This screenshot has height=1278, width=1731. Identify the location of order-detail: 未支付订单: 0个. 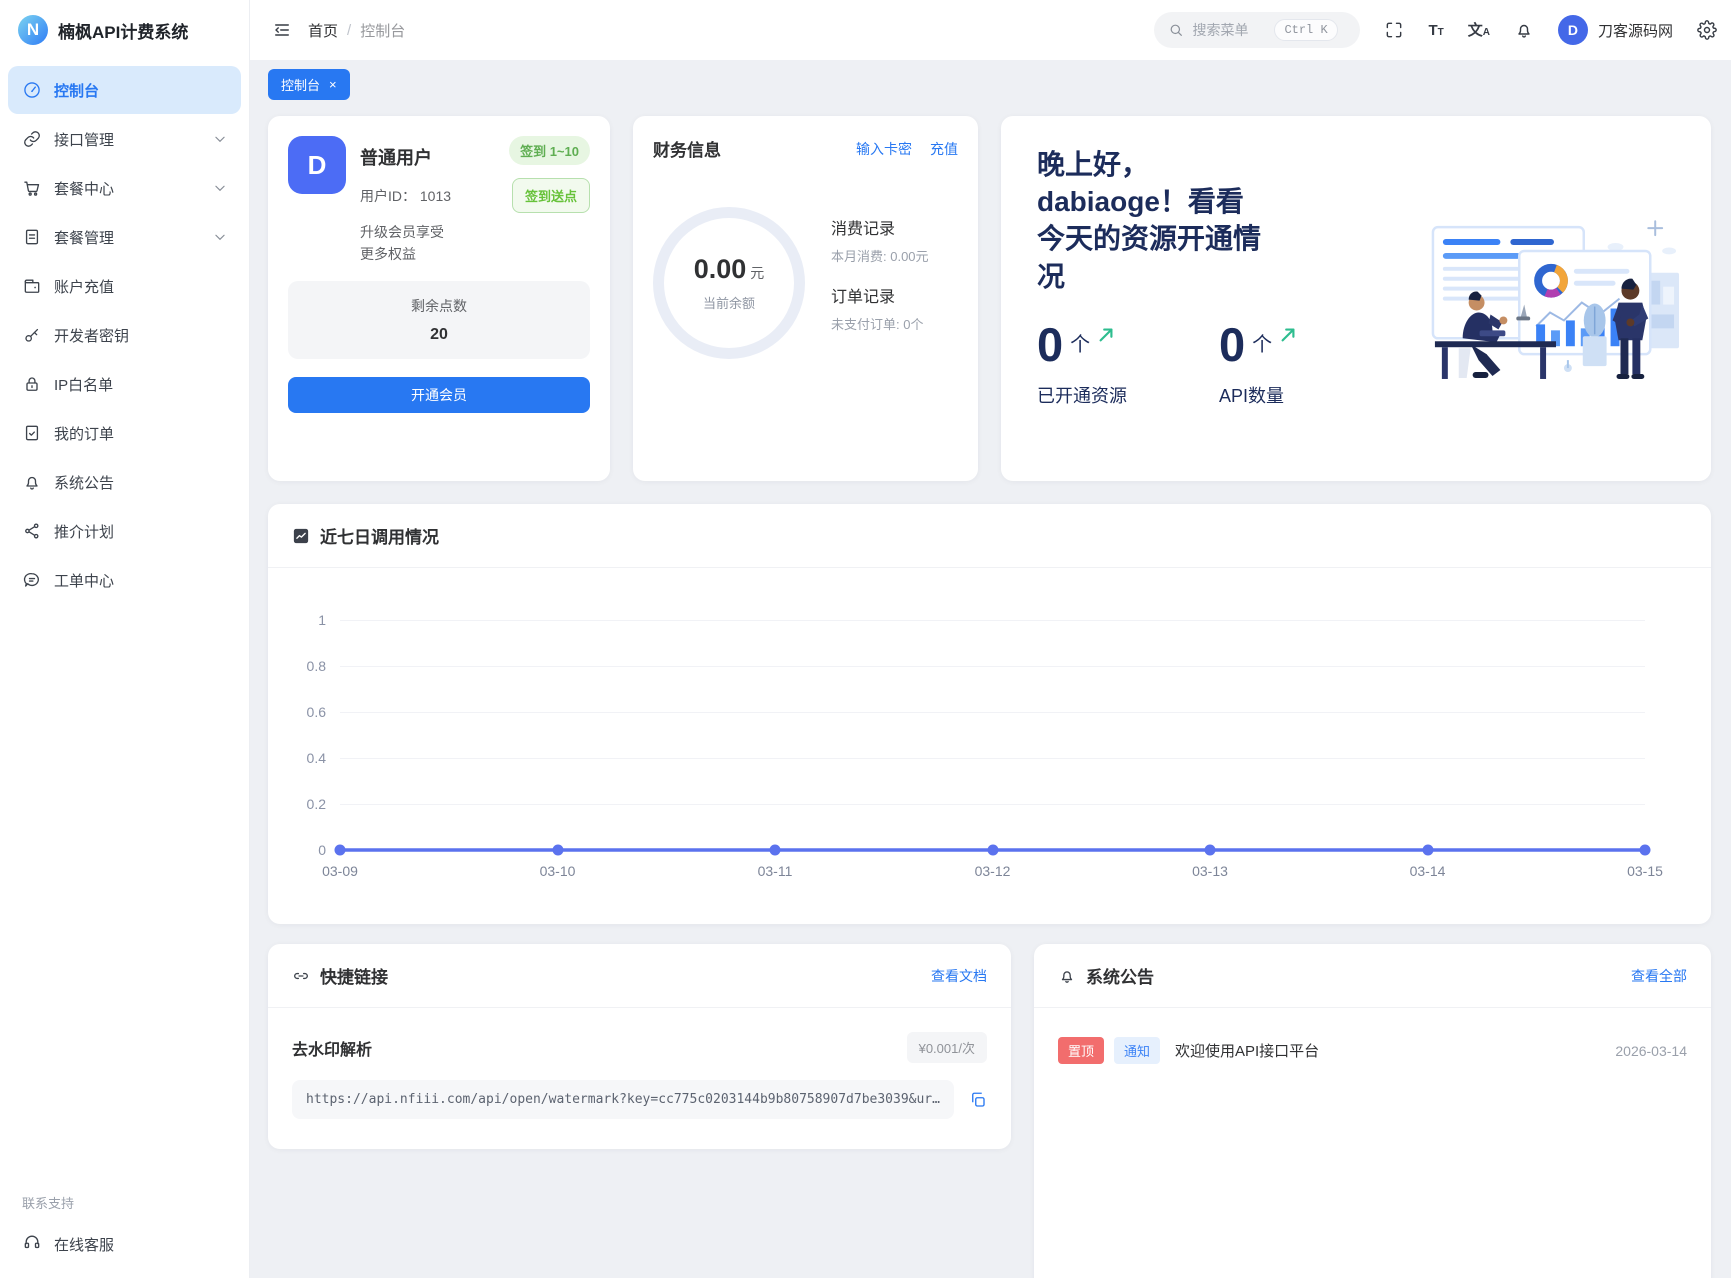
(877, 324).